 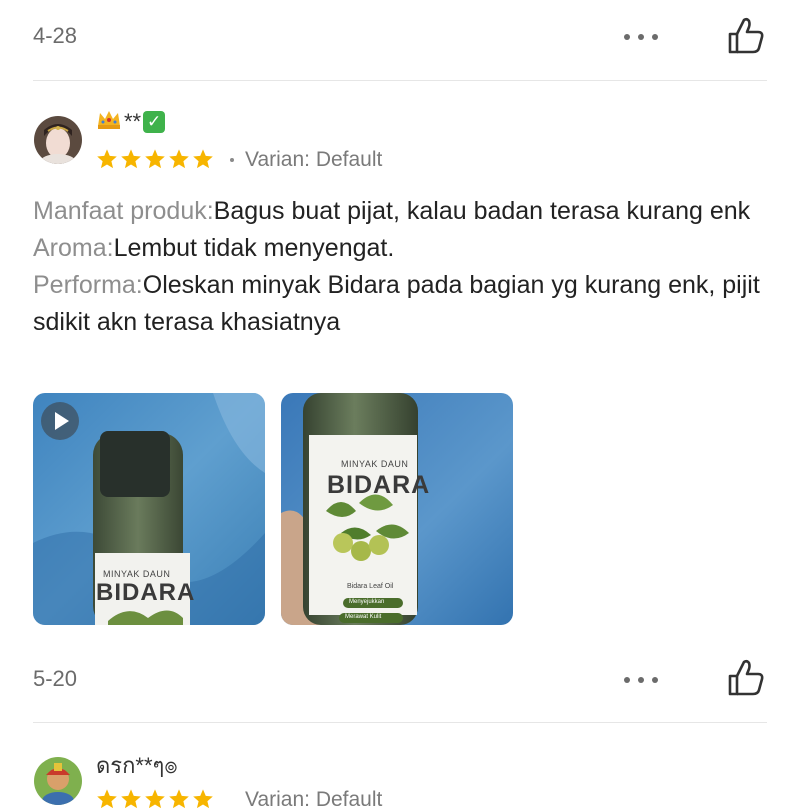 What do you see at coordinates (109, 122) in the screenshot?
I see `crown-icon` at bounding box center [109, 122].